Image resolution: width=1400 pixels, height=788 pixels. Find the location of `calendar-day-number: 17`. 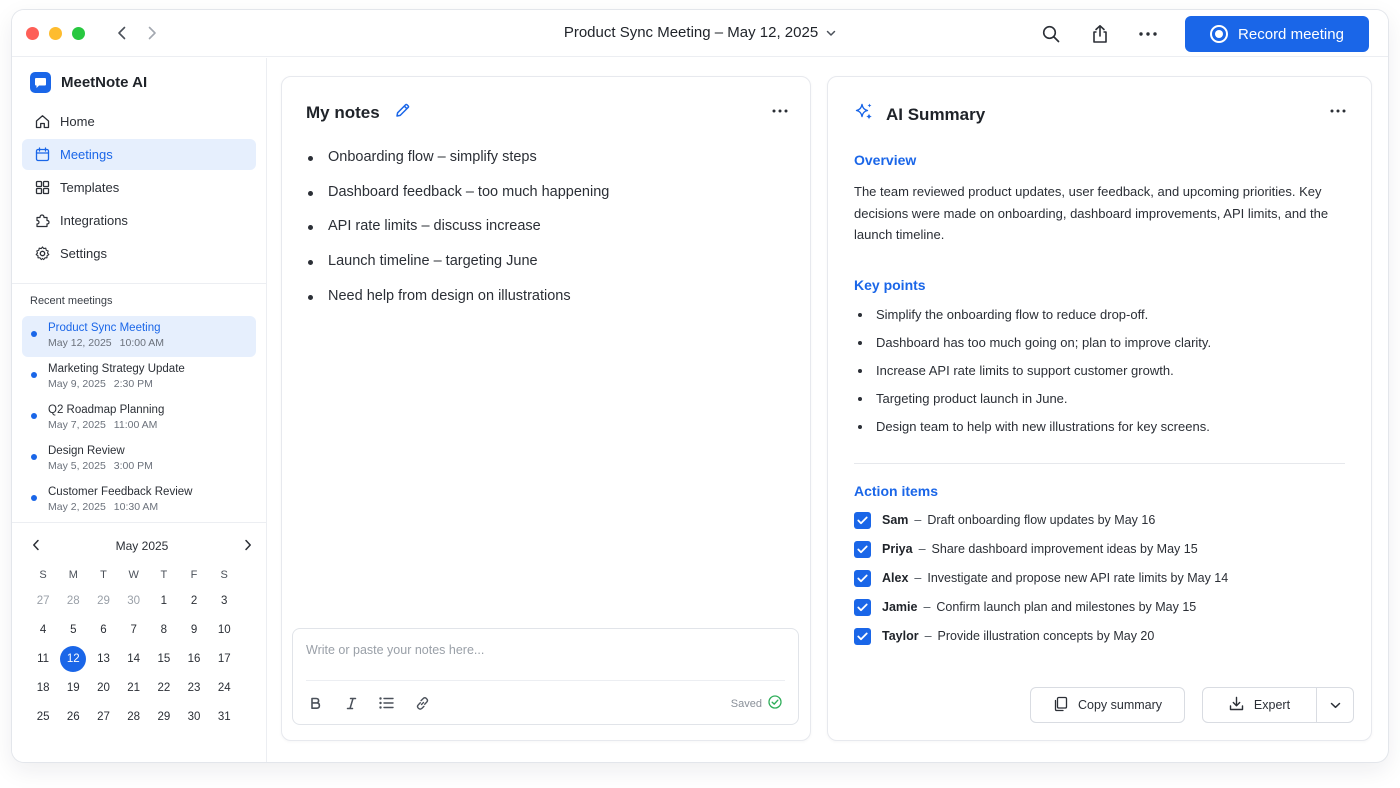

calendar-day-number: 17 is located at coordinates (224, 658).